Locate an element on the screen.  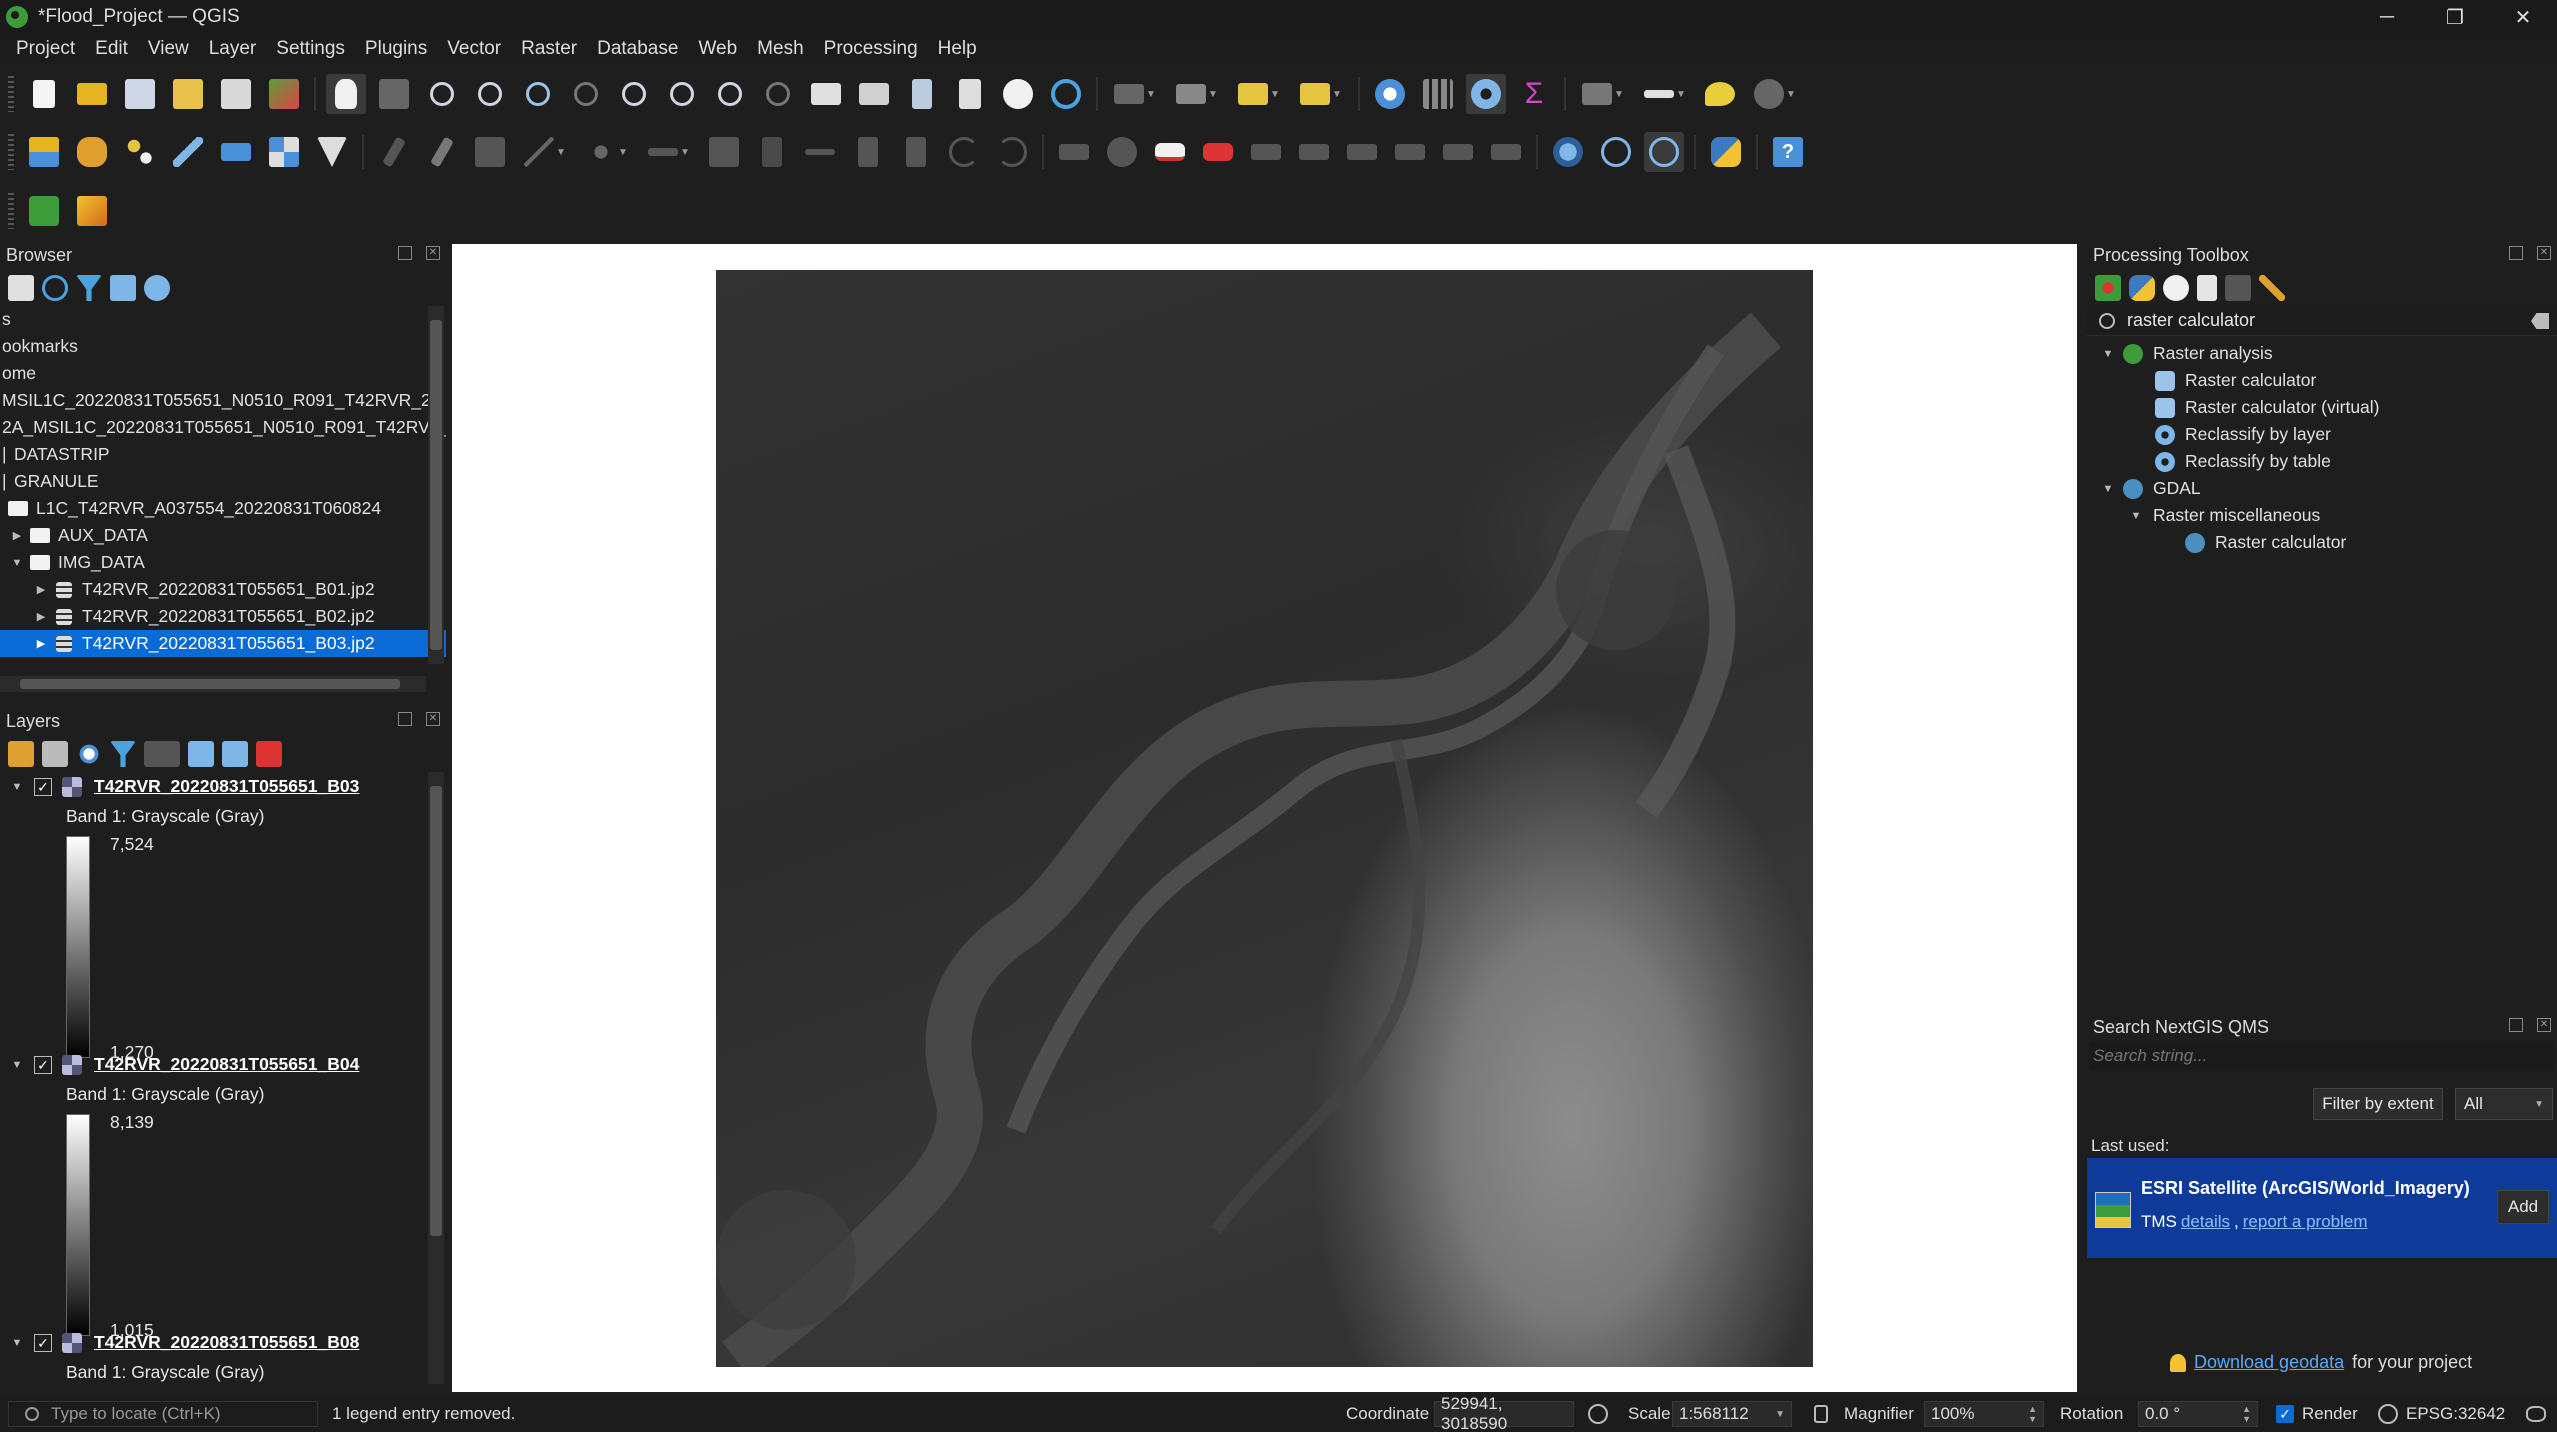
map-tips-icon is located at coordinates (1720, 94).